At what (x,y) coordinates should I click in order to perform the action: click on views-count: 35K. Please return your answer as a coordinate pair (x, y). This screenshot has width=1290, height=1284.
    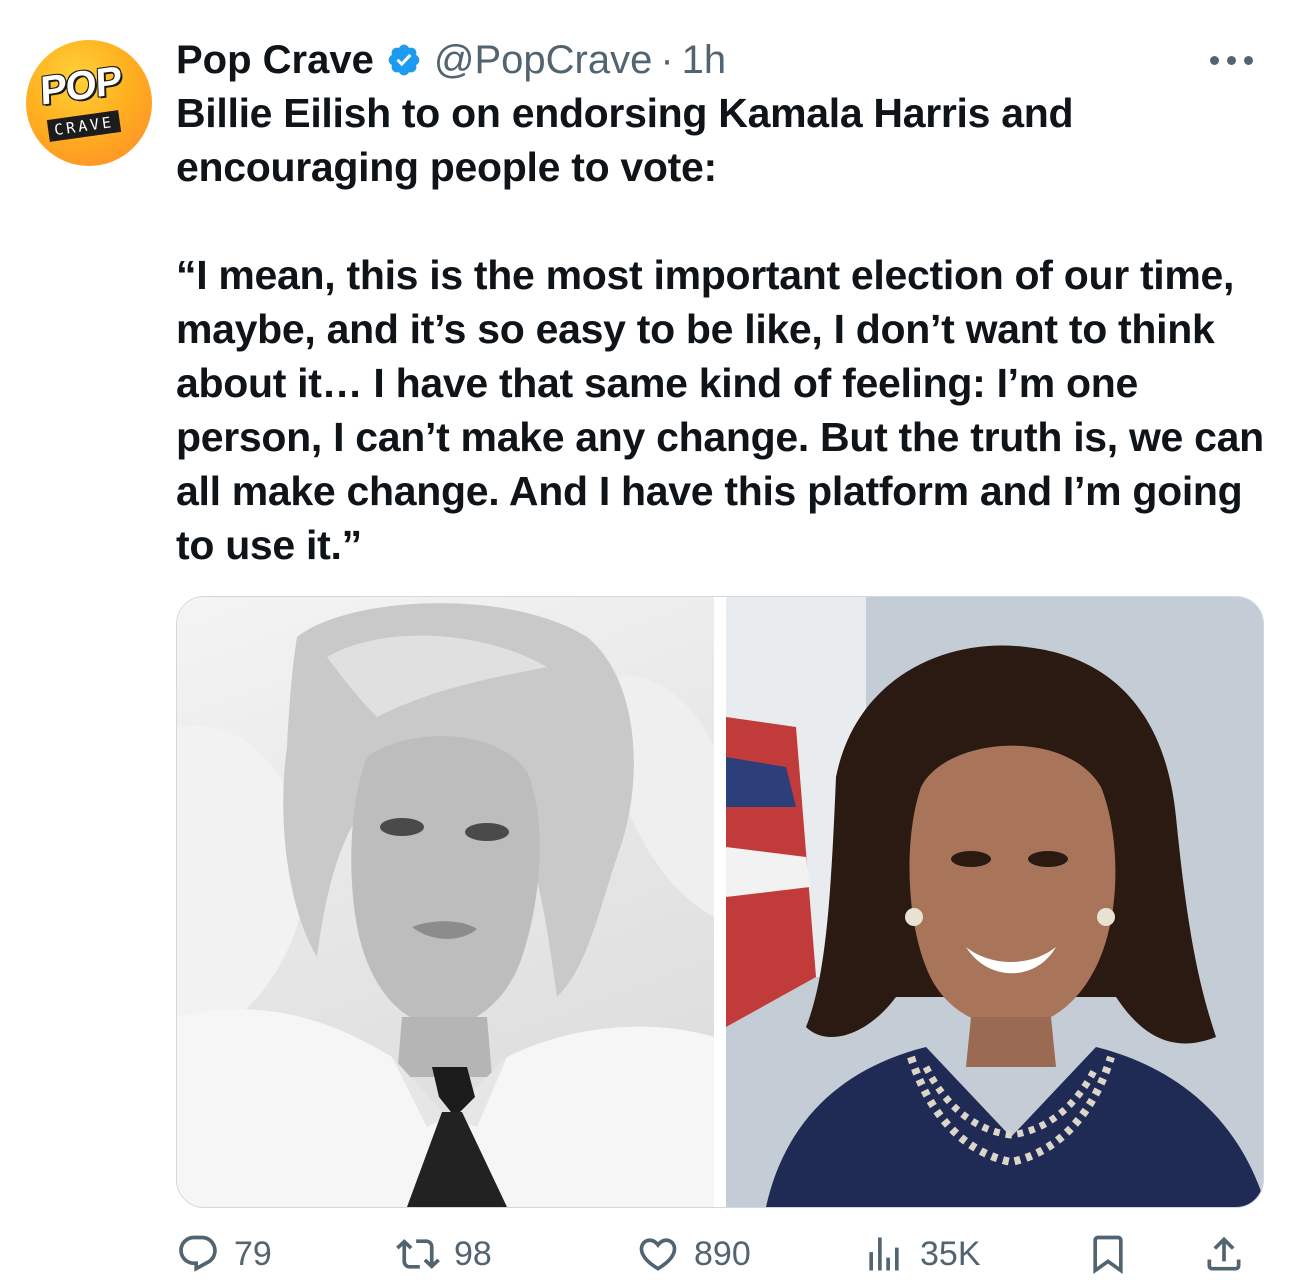
    Looking at the image, I should click on (950, 1253).